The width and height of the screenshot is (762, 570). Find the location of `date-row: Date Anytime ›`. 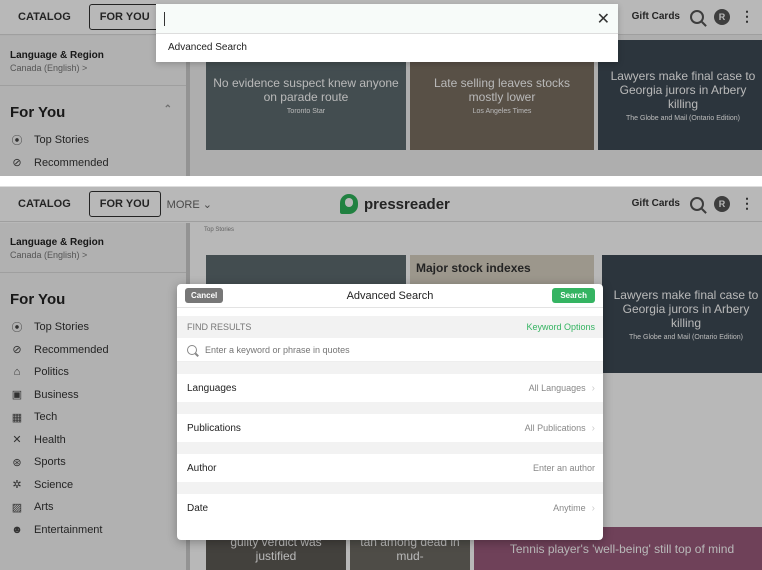

date-row: Date Anytime › is located at coordinates (390, 508).